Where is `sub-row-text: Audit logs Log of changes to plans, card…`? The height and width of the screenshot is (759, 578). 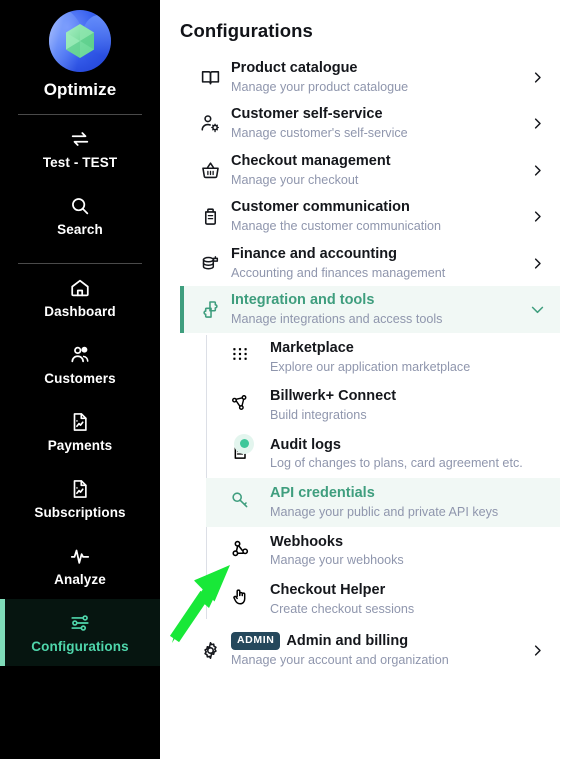
sub-row-text: Audit logs Log of changes to plans, card… is located at coordinates (392, 454).